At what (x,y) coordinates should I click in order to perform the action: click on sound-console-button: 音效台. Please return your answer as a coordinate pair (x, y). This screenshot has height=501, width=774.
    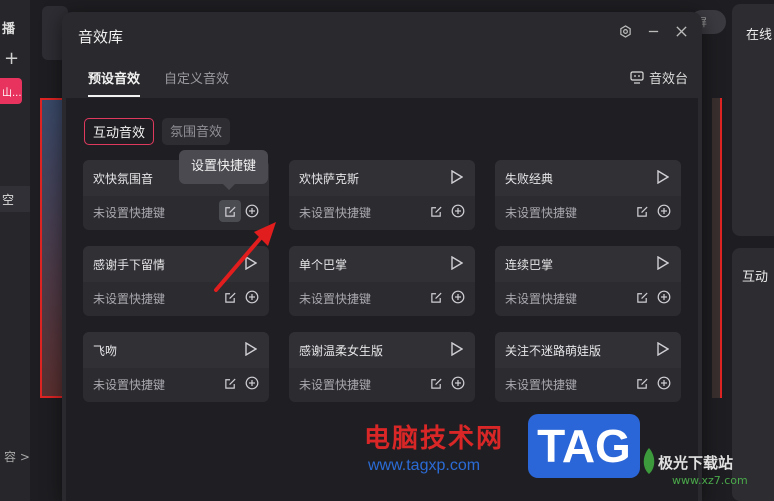
    Looking at the image, I should click on (659, 77).